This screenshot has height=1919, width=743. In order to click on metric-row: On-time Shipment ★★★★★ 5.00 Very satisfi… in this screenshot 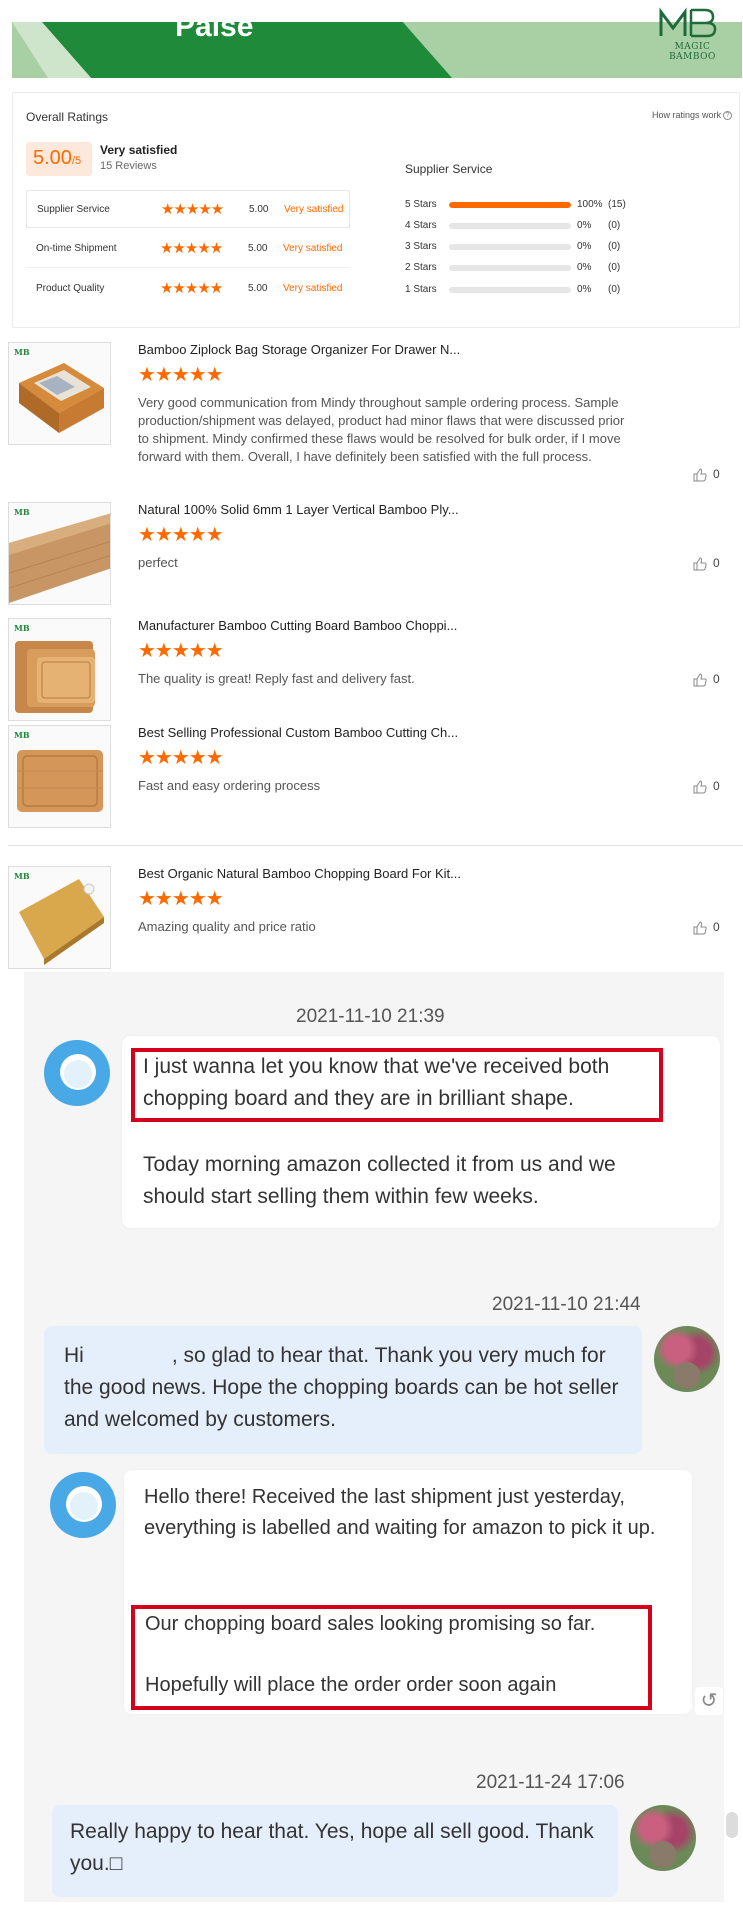, I will do `click(188, 249)`.